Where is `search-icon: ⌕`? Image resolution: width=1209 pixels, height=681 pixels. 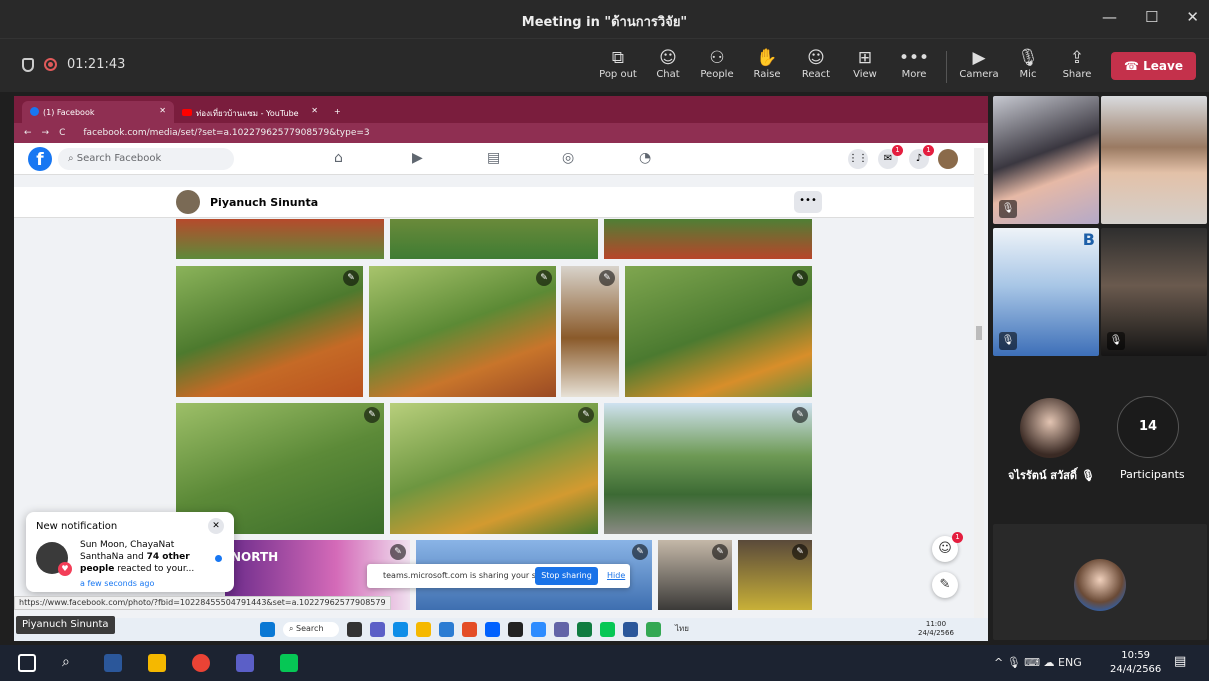
search-icon: ⌕ is located at coordinates (71, 663).